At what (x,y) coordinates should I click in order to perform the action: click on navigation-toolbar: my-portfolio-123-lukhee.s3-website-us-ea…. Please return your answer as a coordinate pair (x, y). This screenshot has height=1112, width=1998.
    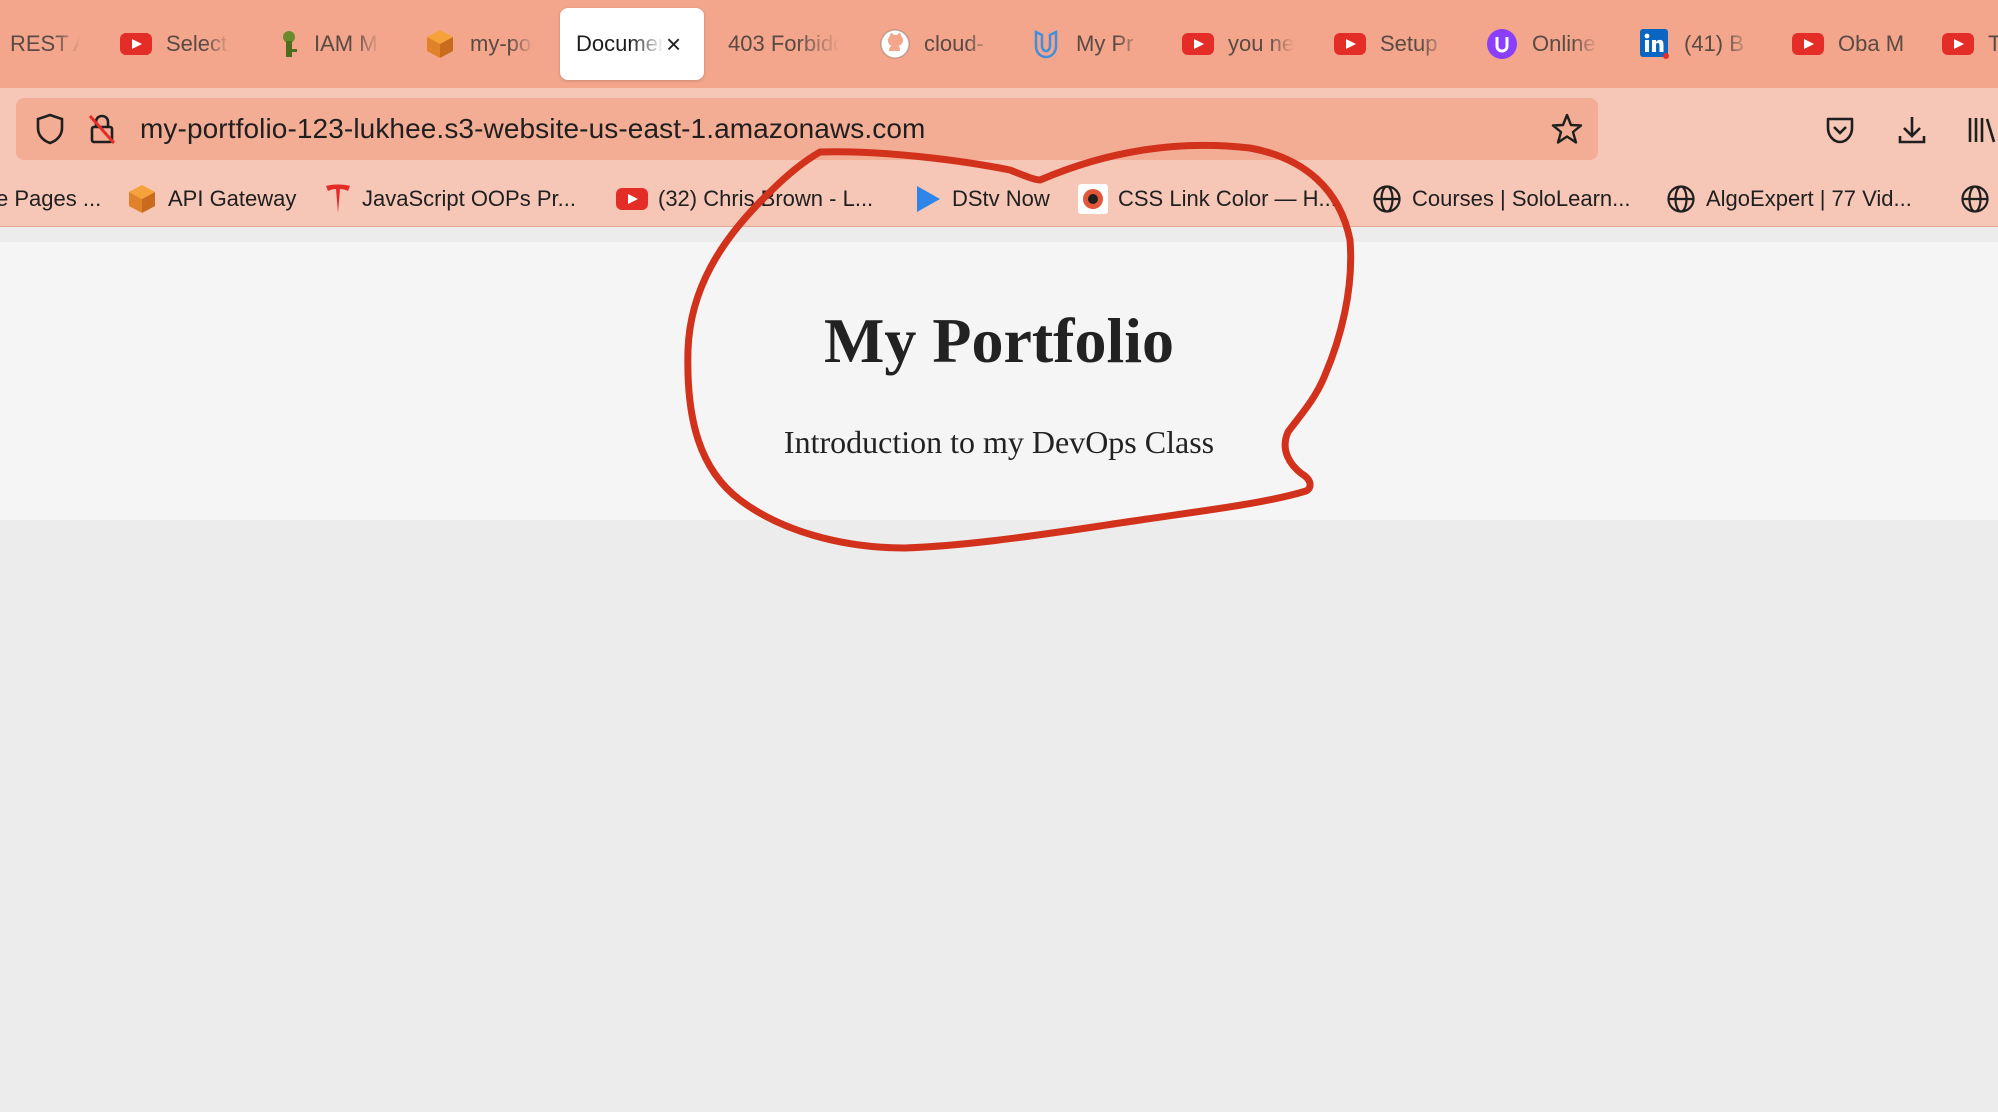
    Looking at the image, I should click on (999, 130).